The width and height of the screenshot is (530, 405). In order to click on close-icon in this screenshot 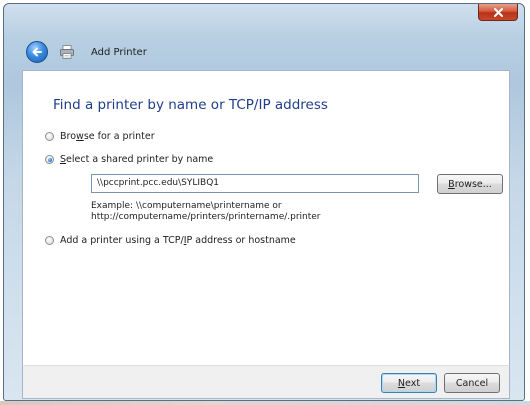, I will do `click(498, 12)`.